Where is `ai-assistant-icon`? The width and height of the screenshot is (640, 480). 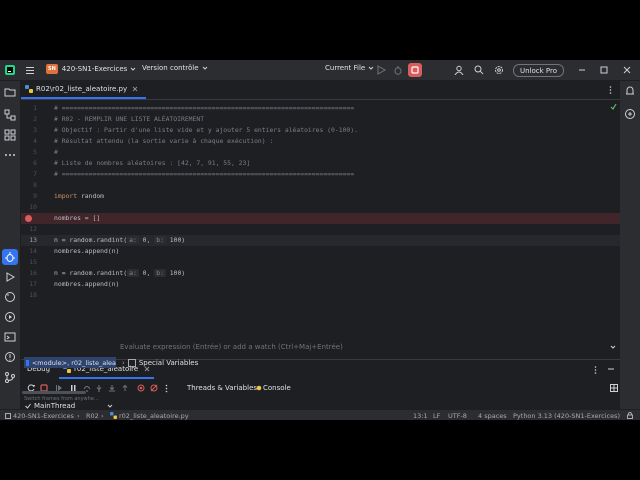 ai-assistant-icon is located at coordinates (630, 114).